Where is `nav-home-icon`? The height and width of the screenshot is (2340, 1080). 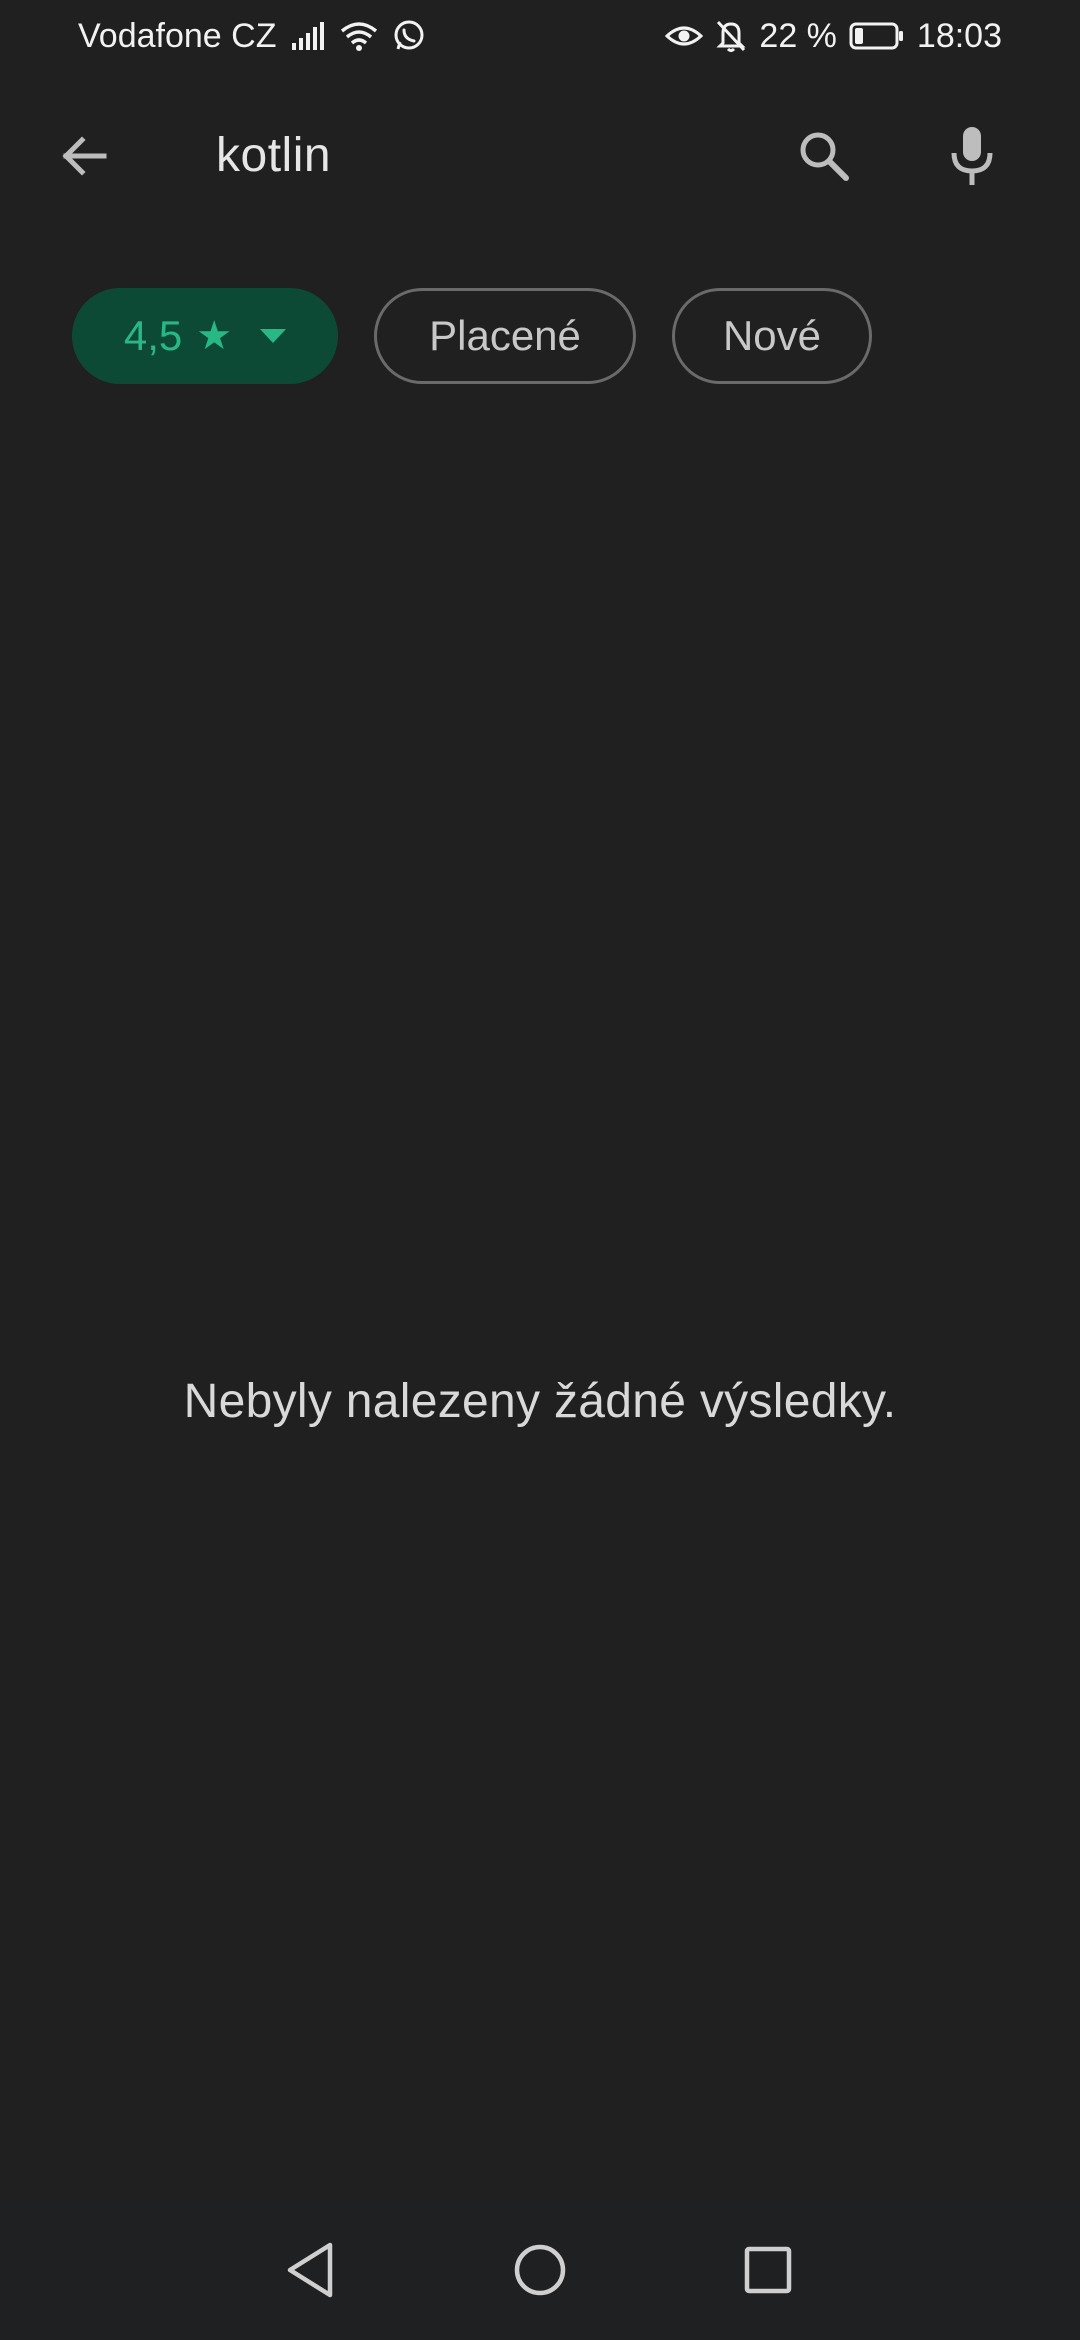 nav-home-icon is located at coordinates (540, 2272).